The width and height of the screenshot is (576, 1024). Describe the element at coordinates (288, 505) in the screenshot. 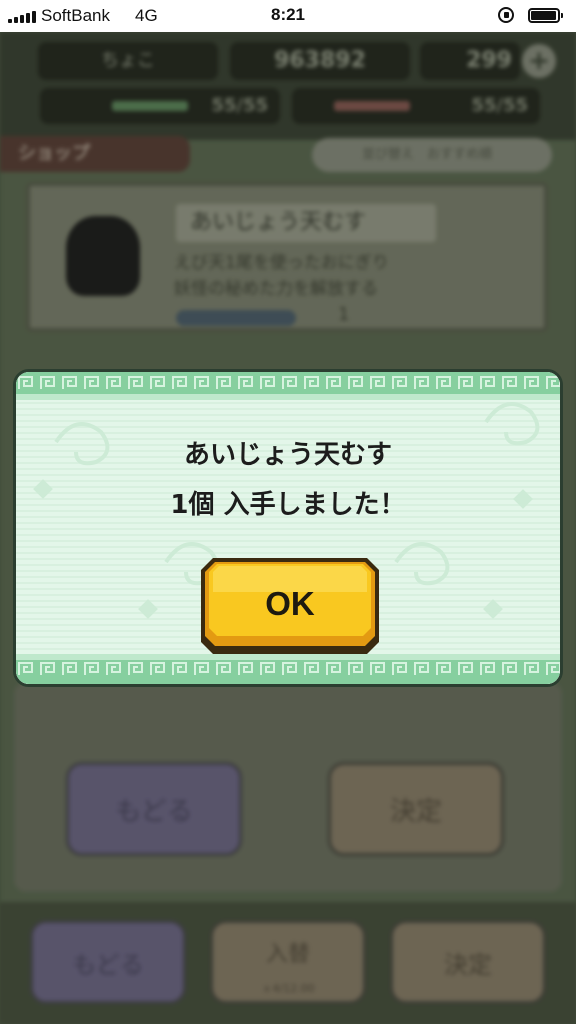

I see `obtained-message: 1個 入手しました！` at that location.